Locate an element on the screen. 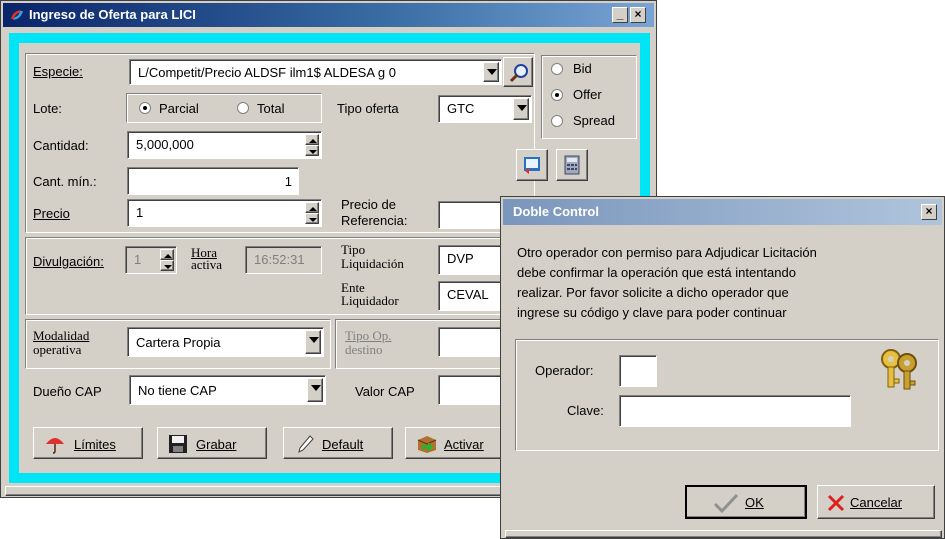  divulgacion-spinner is located at coordinates (167, 260).